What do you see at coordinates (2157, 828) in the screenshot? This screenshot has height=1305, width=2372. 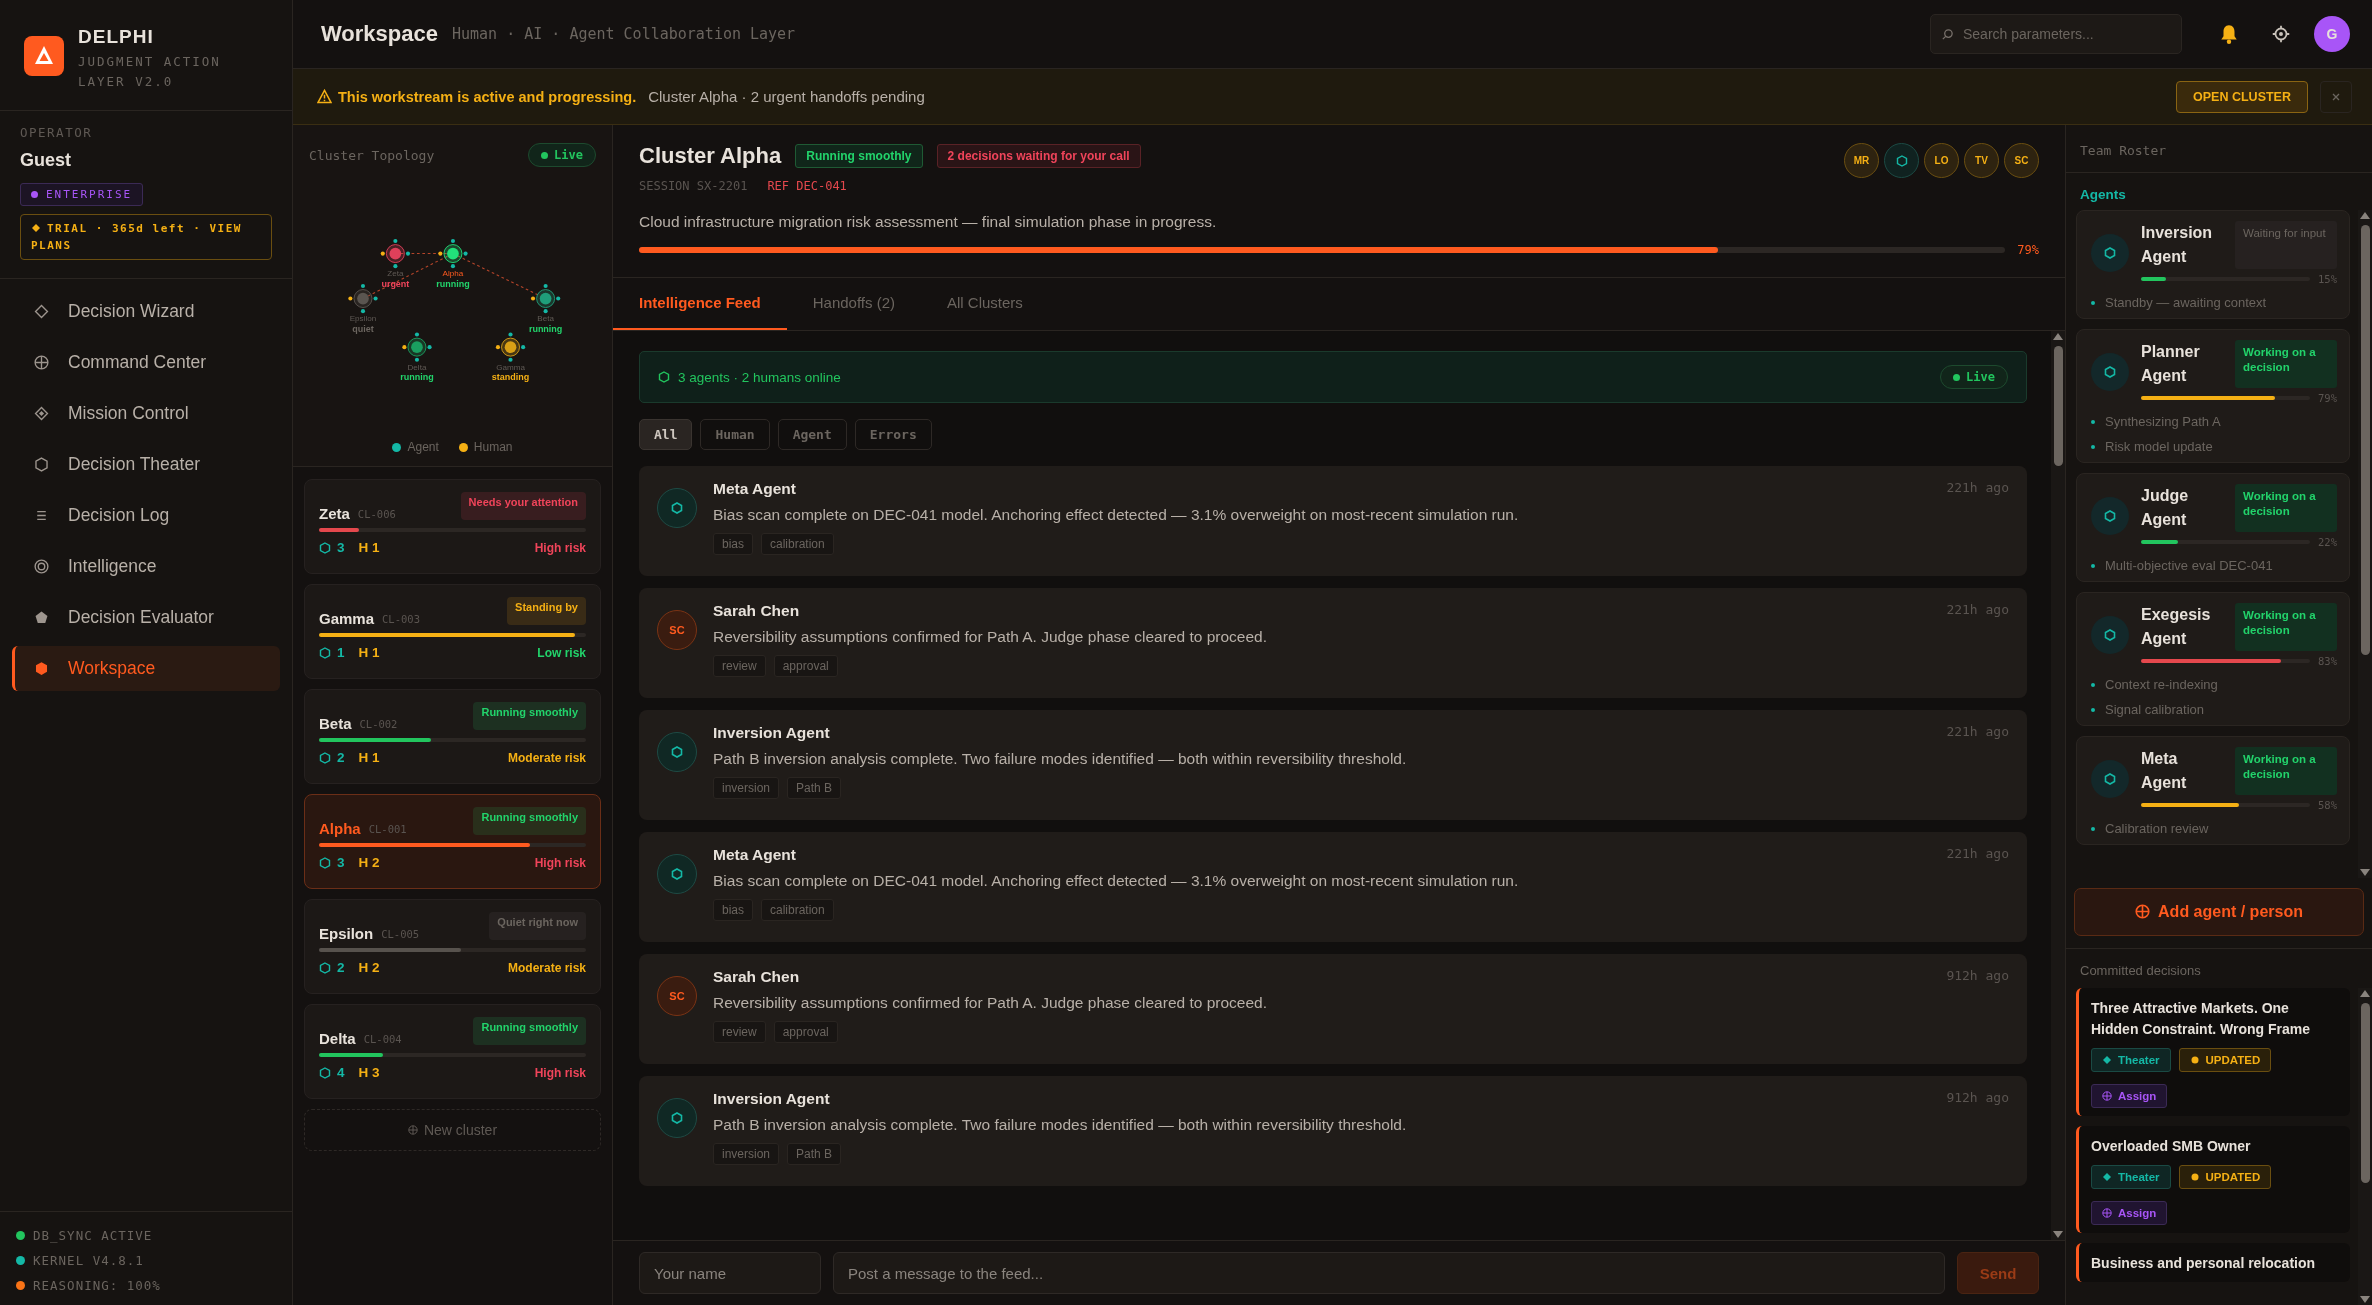 I see `agent-note: Calibration review` at bounding box center [2157, 828].